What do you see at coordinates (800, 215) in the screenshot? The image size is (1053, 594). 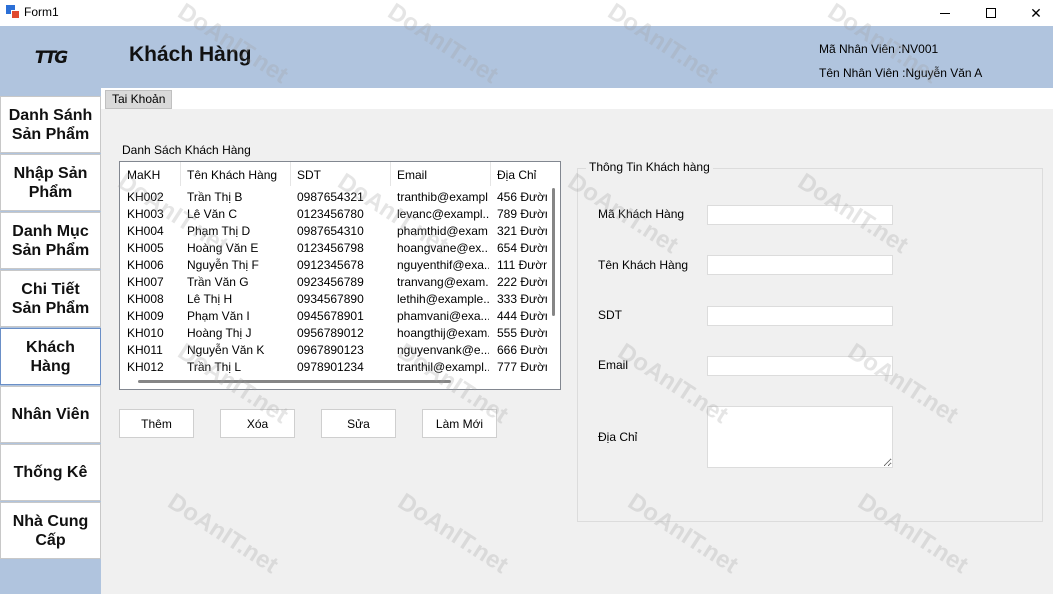 I see `customer-id-field` at bounding box center [800, 215].